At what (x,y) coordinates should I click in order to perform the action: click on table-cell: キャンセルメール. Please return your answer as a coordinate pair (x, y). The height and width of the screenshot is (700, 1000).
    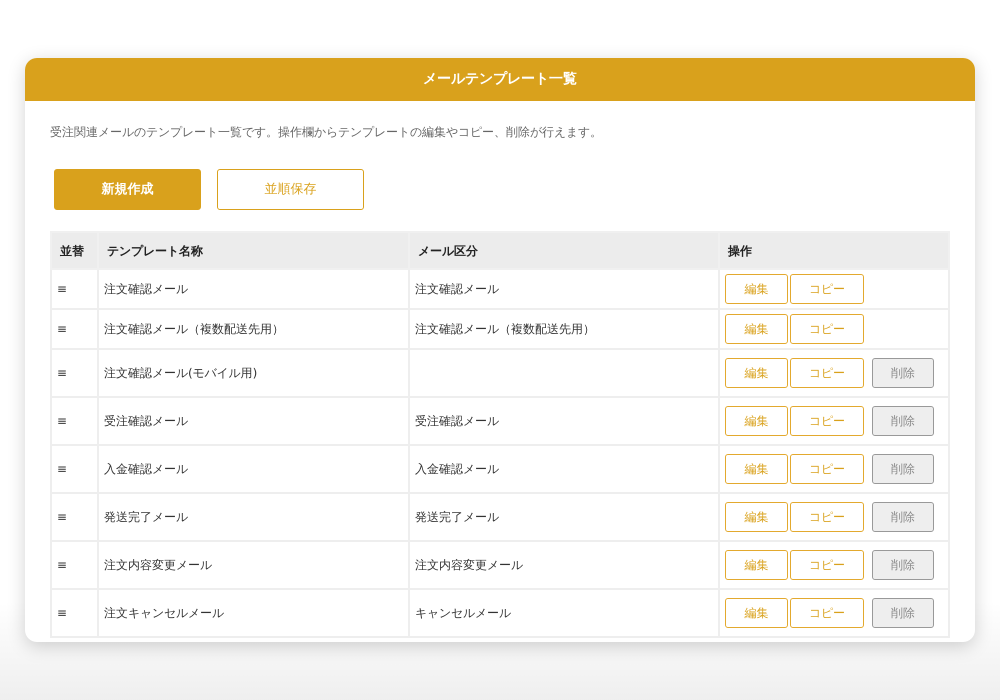
    Looking at the image, I should click on (564, 613).